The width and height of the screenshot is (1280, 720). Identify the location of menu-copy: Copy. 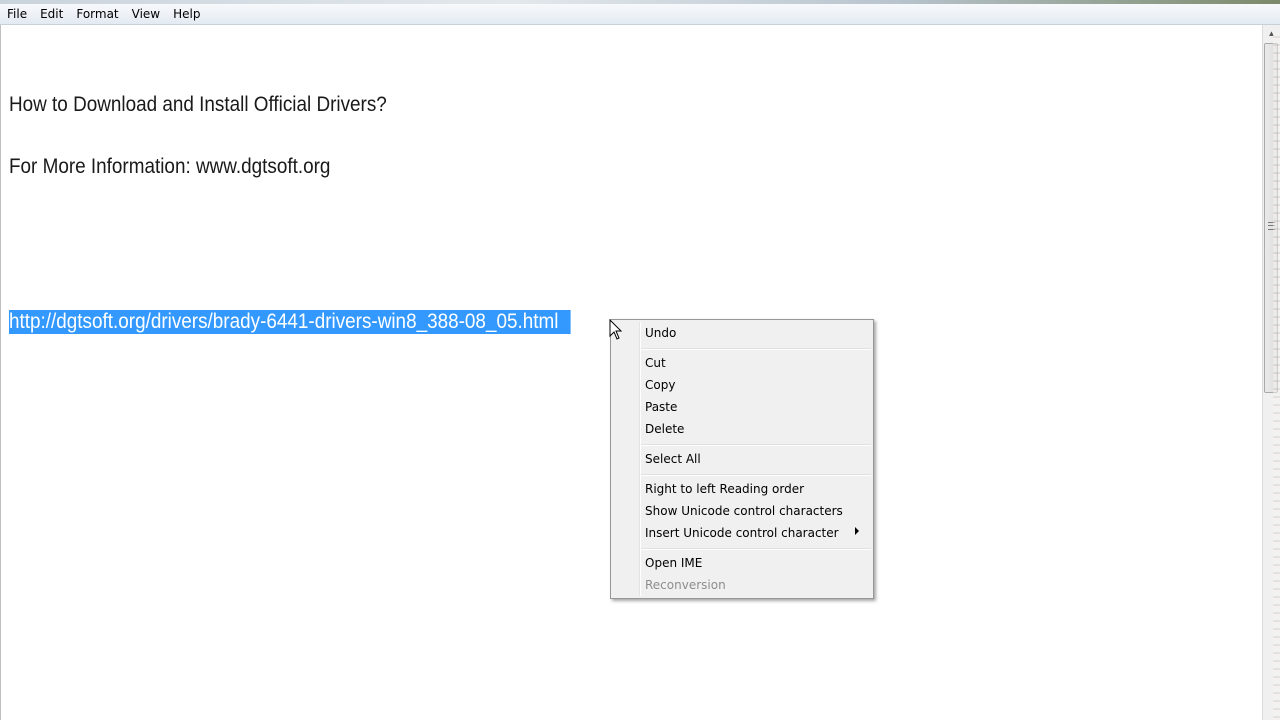
(660, 385).